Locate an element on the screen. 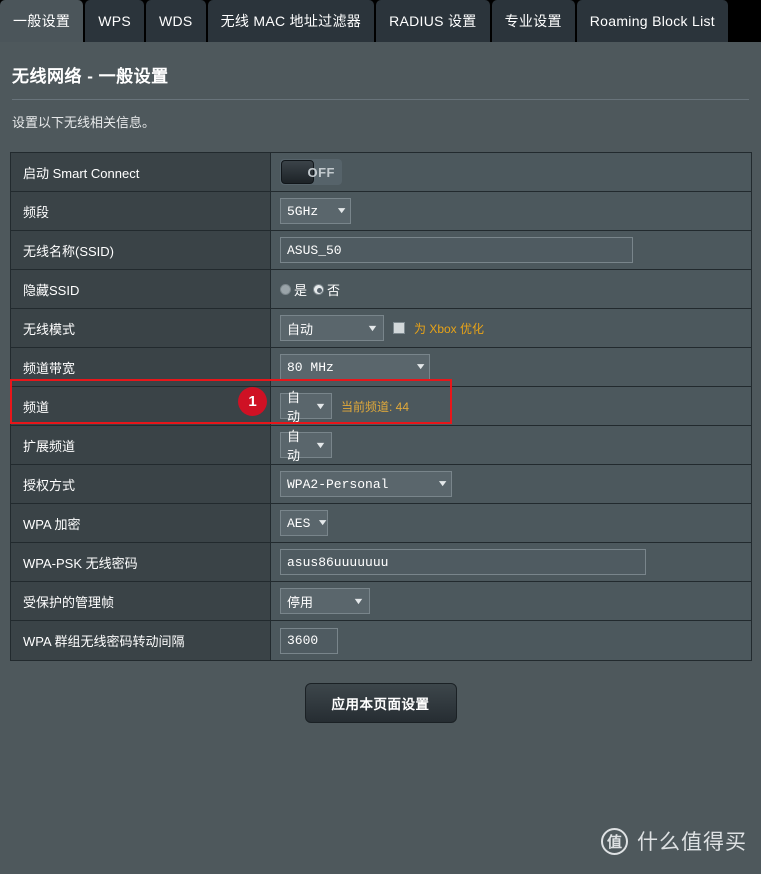 The image size is (761, 874). table-row: 受保护的管理帧 停用 ▼ is located at coordinates (381, 601).